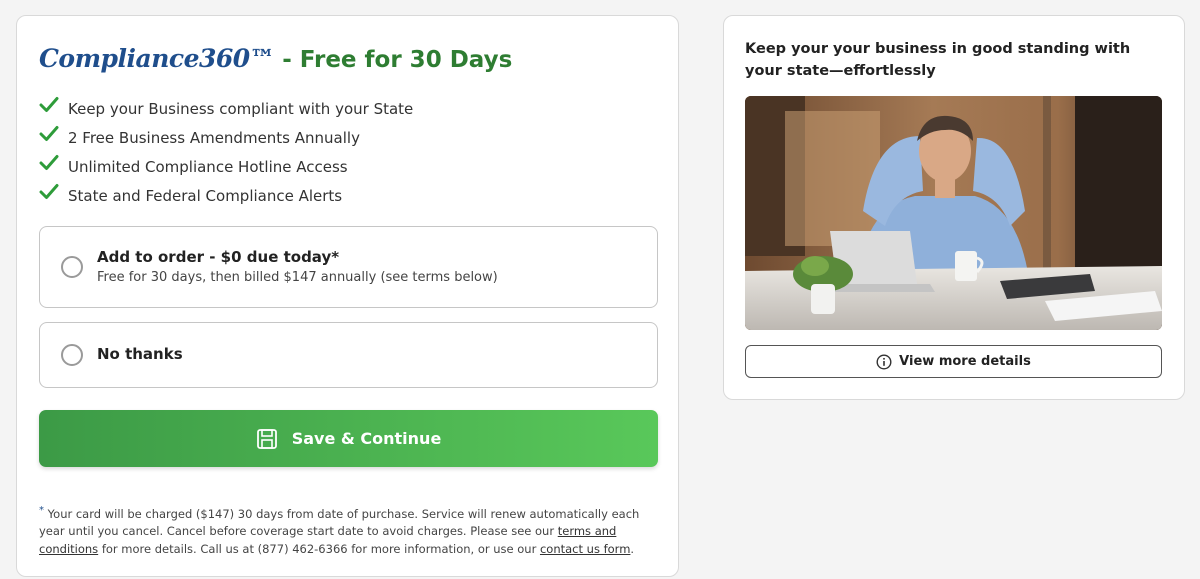 The width and height of the screenshot is (1200, 579). I want to click on add-to-order-title: Add to order - $0 due today*, so click(218, 257).